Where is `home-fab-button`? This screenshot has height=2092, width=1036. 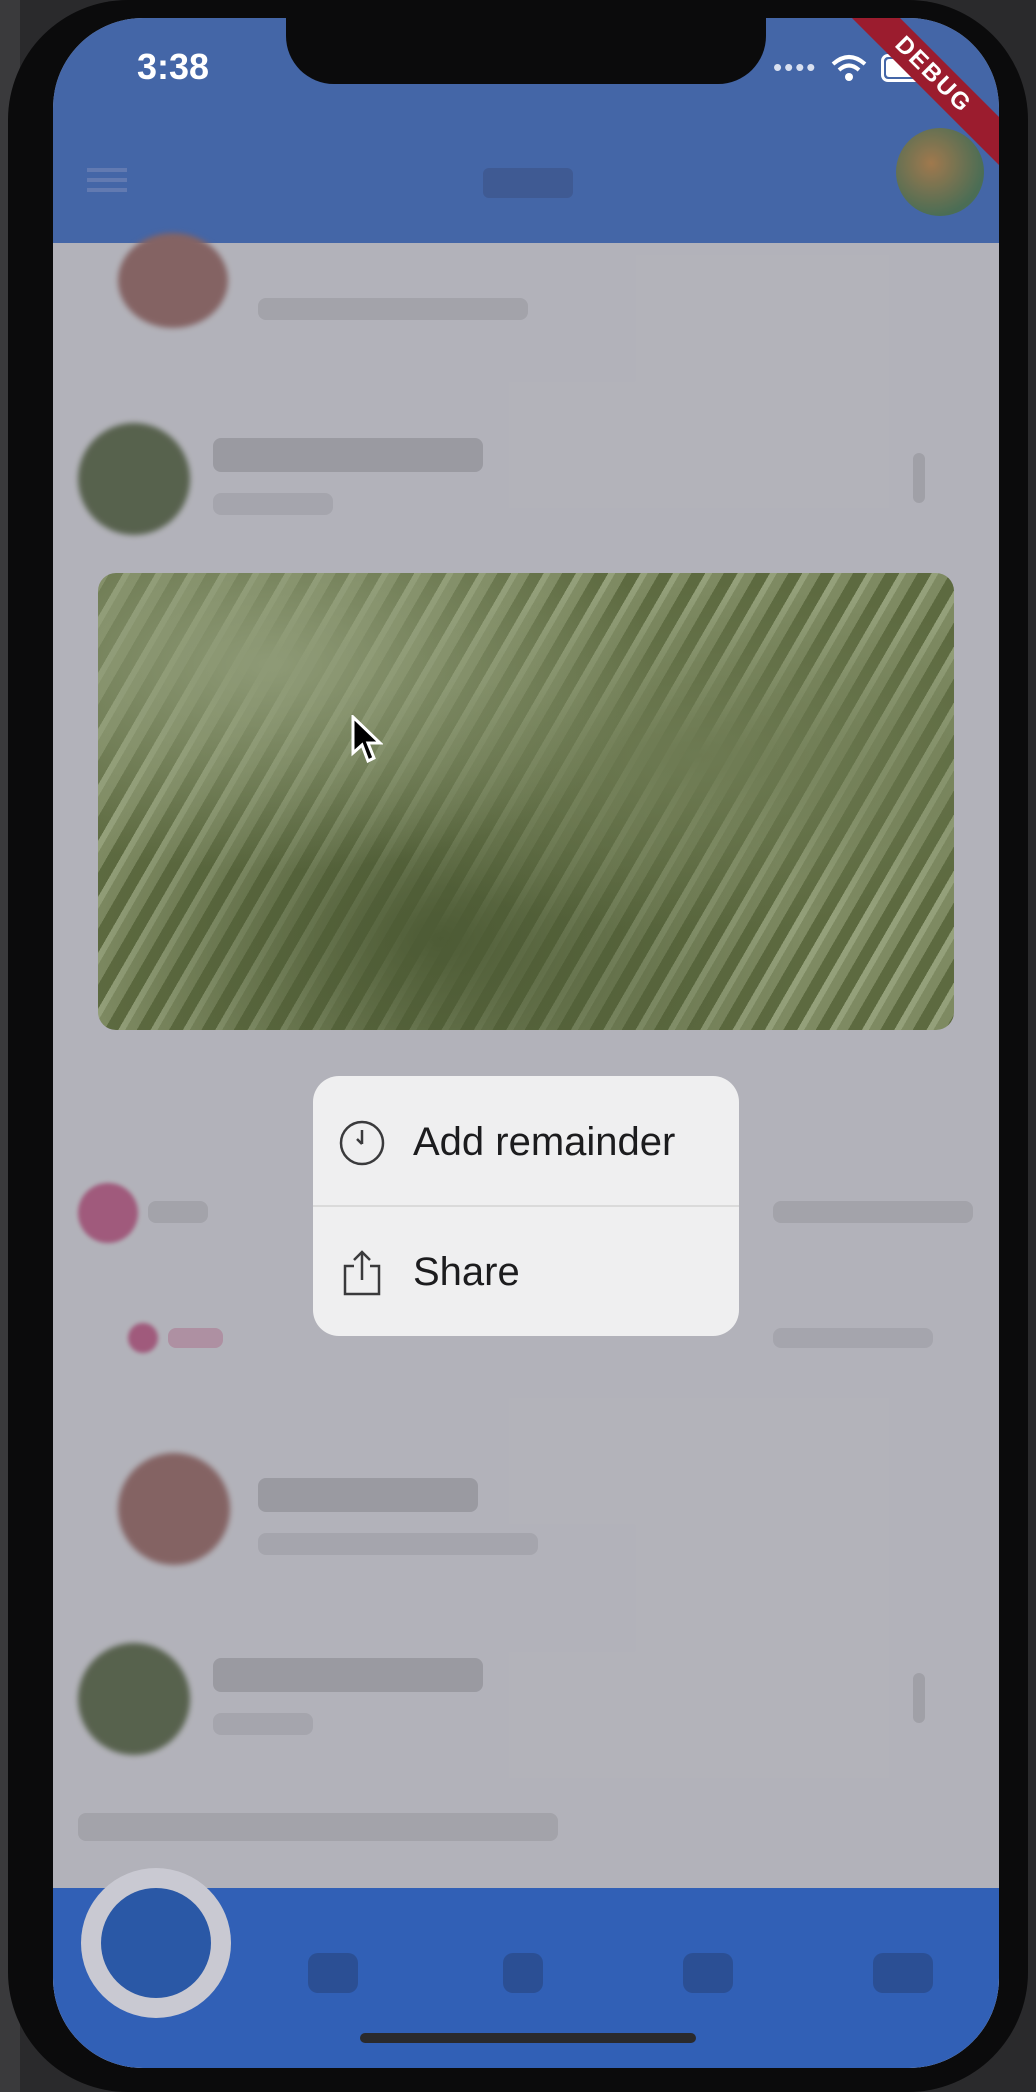 home-fab-button is located at coordinates (156, 1943).